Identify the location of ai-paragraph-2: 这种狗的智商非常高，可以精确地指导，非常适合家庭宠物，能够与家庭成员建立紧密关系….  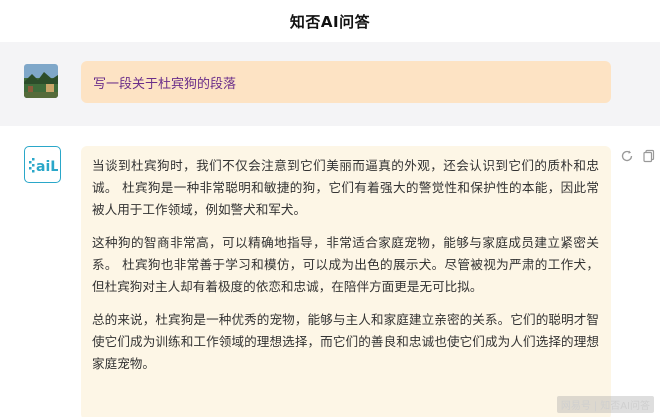
(345, 264).